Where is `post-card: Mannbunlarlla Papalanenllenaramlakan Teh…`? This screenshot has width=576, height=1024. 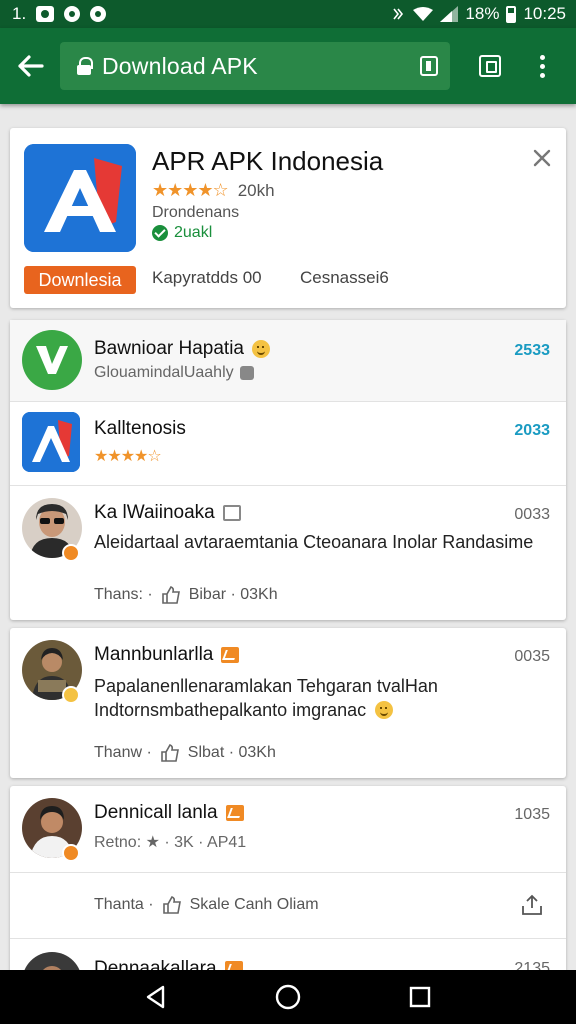 post-card: Mannbunlarlla Papalanenllenaramlakan Teh… is located at coordinates (288, 703).